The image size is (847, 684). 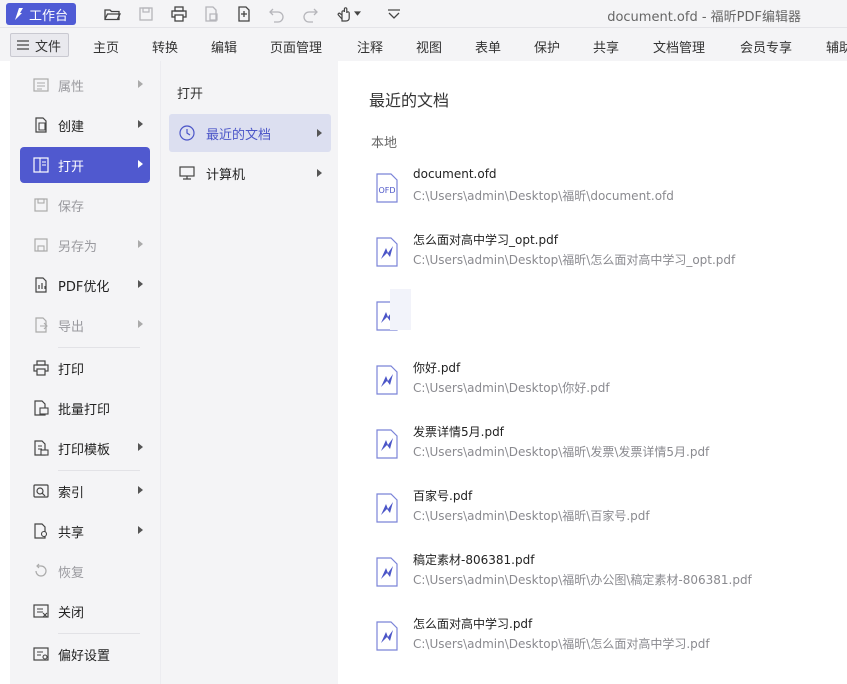 I want to click on tab-accessibility: 辅助, so click(x=836, y=46).